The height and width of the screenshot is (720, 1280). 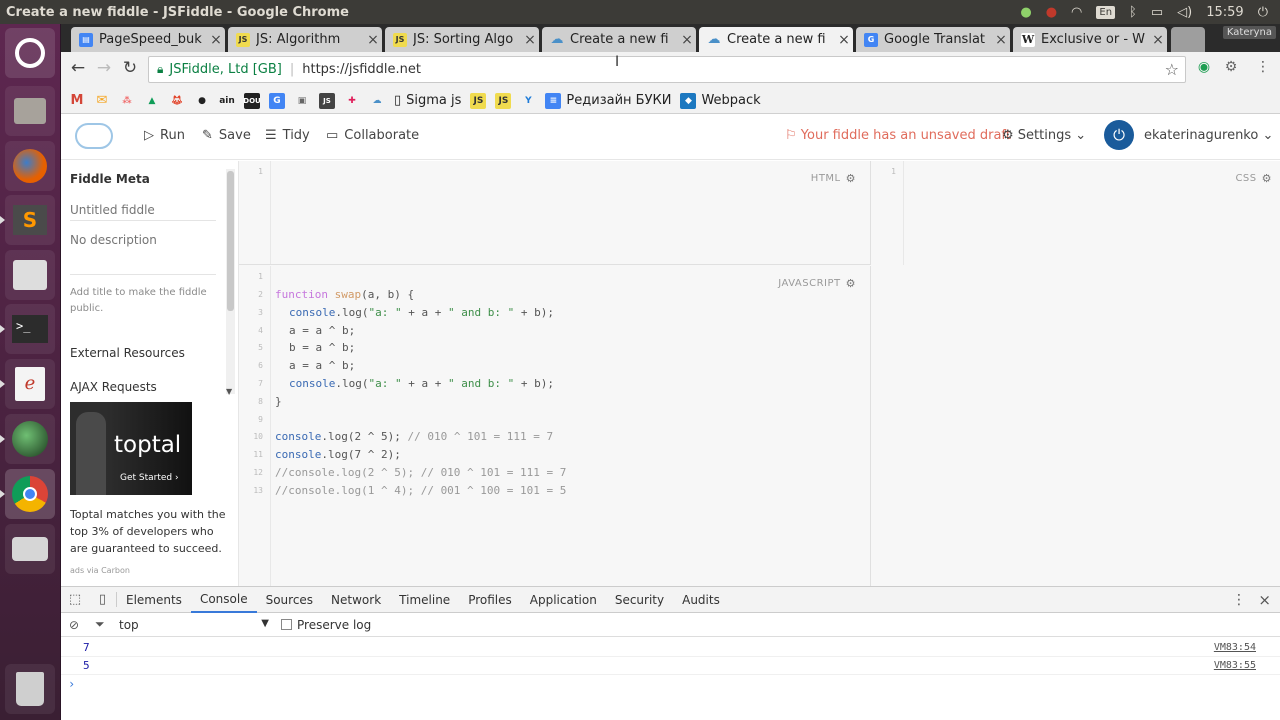 I want to click on devtools-tab-sources: Sources, so click(x=289, y=600).